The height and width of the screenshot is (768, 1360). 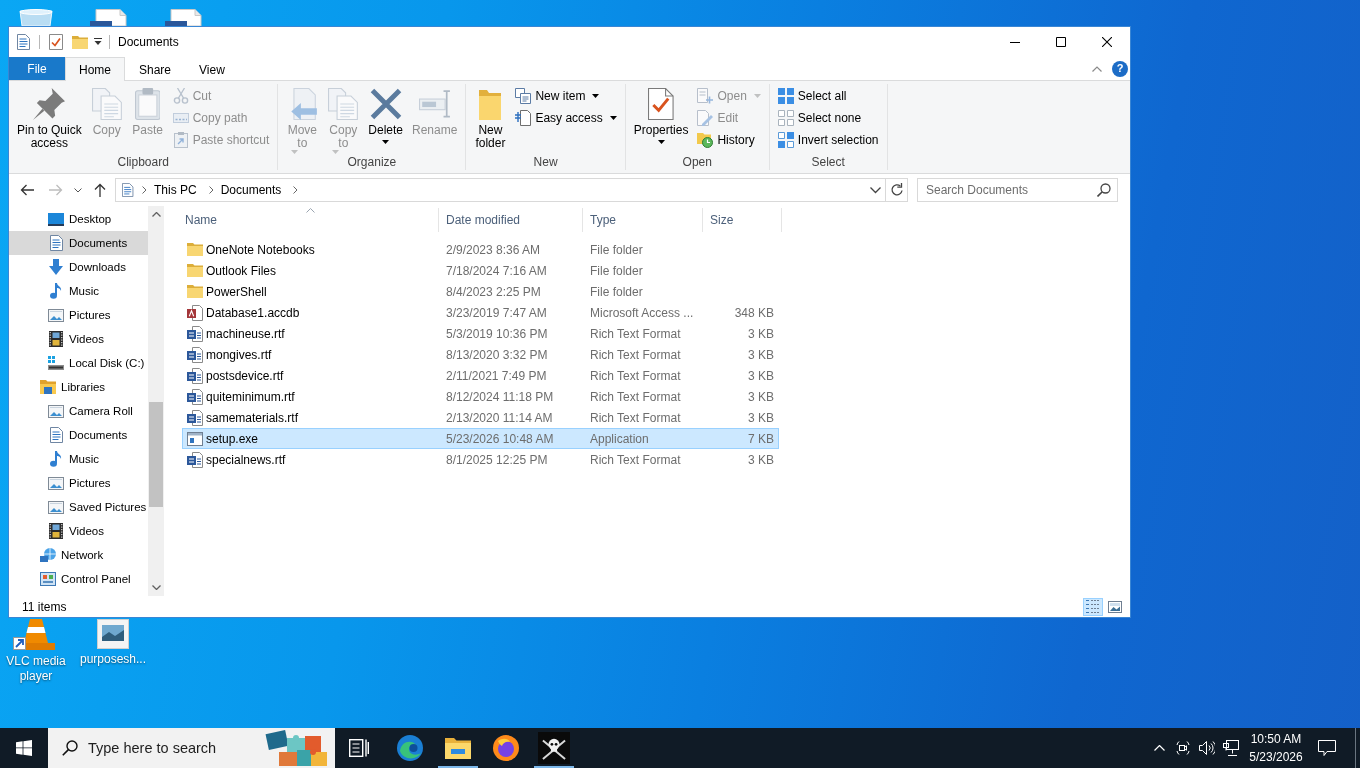 I want to click on ribbon-tab: Home, so click(x=95, y=69).